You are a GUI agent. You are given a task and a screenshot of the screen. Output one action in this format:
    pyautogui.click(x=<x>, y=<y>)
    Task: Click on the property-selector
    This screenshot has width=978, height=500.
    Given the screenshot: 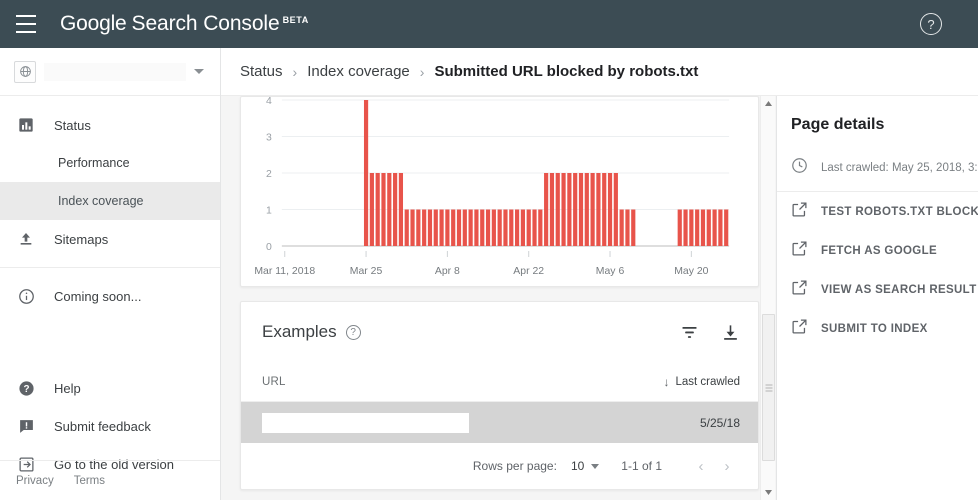 What is the action you would take?
    pyautogui.click(x=110, y=72)
    